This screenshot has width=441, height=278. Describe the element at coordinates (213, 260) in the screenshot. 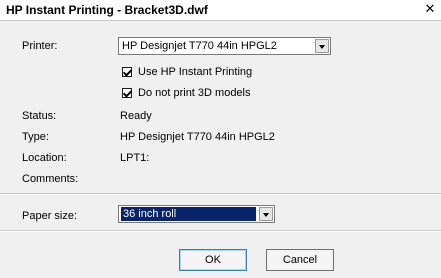

I see `ok-button: OK` at that location.